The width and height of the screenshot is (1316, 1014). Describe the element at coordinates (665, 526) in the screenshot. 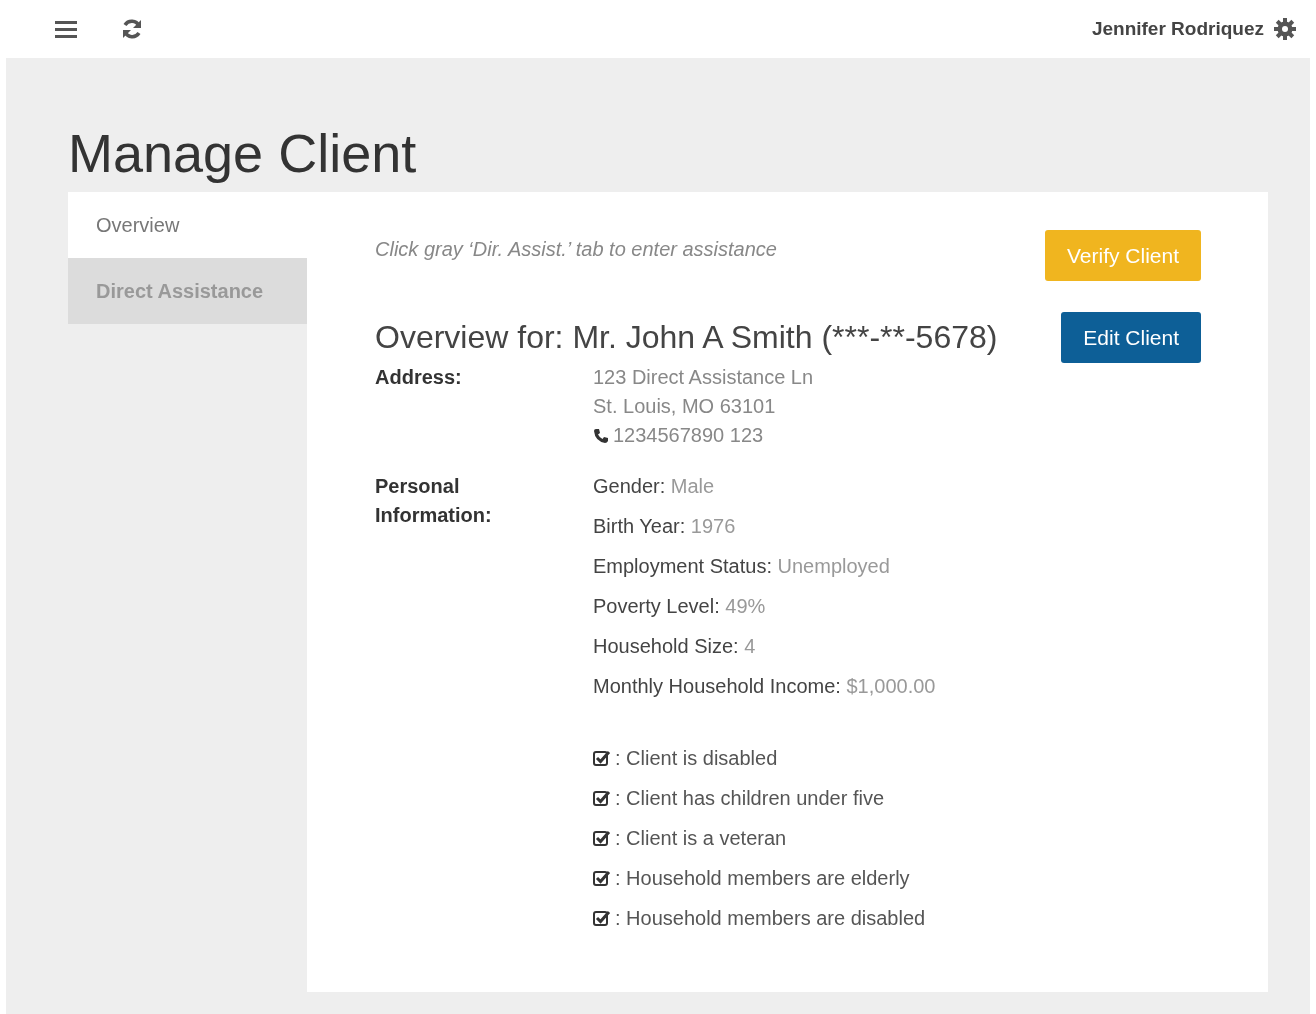

I see `info-line: Birth Year: 1976` at that location.